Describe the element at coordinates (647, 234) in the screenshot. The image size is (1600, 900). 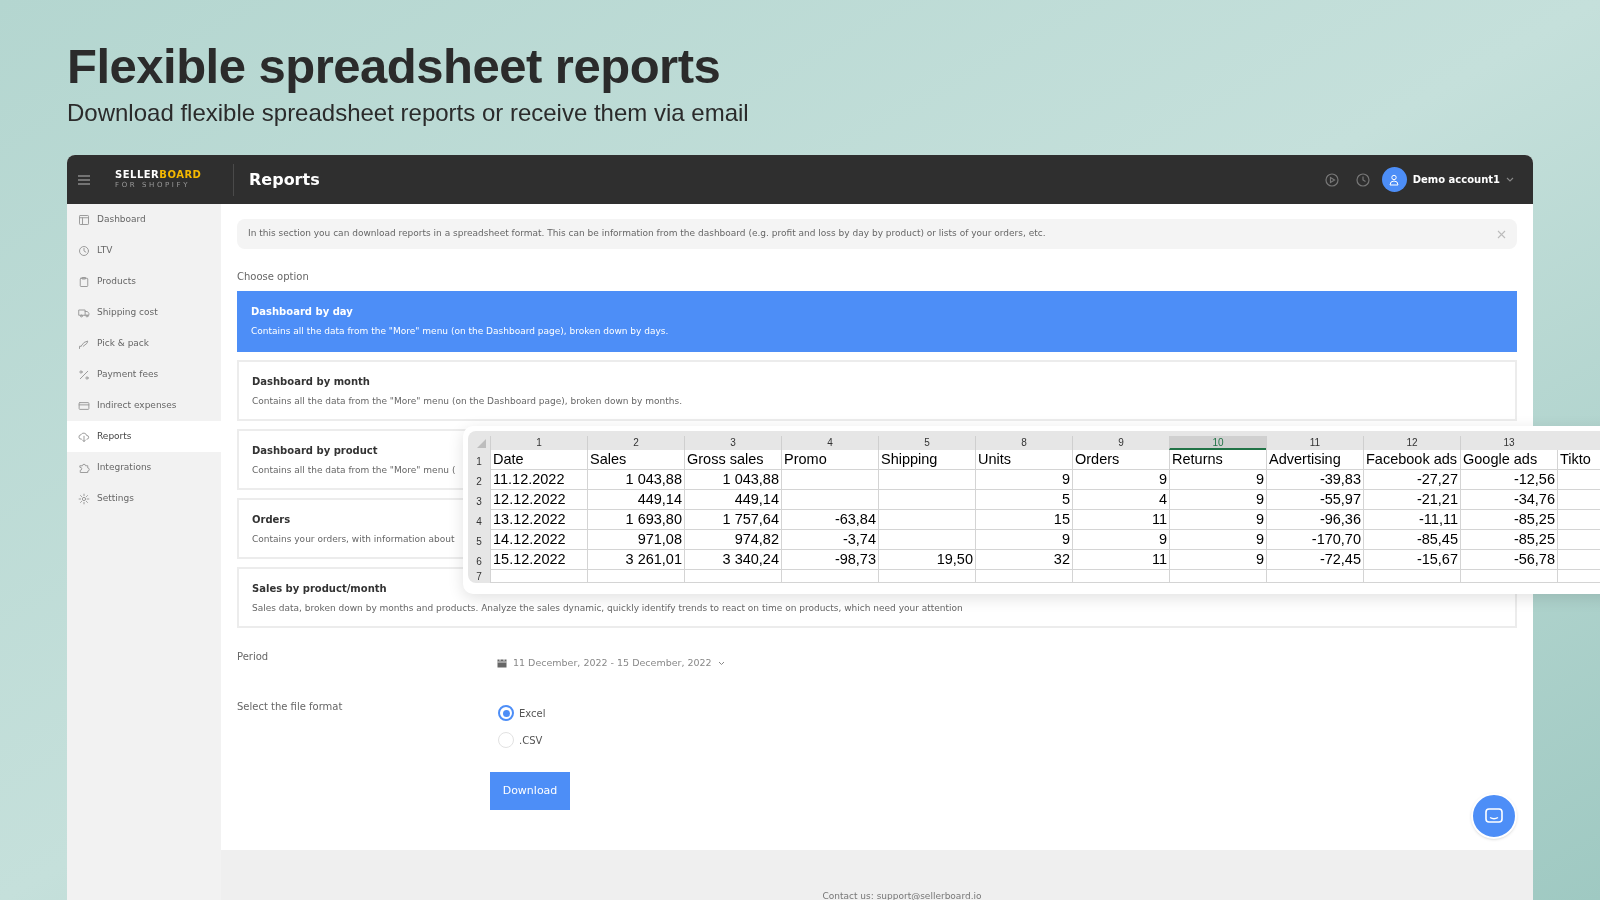
I see `info-text: In this section you can download reports in a spreadsheet format. This can be information from the dashboard (e.g. profit and loss by day by product) or lists of your orders, etc.` at that location.